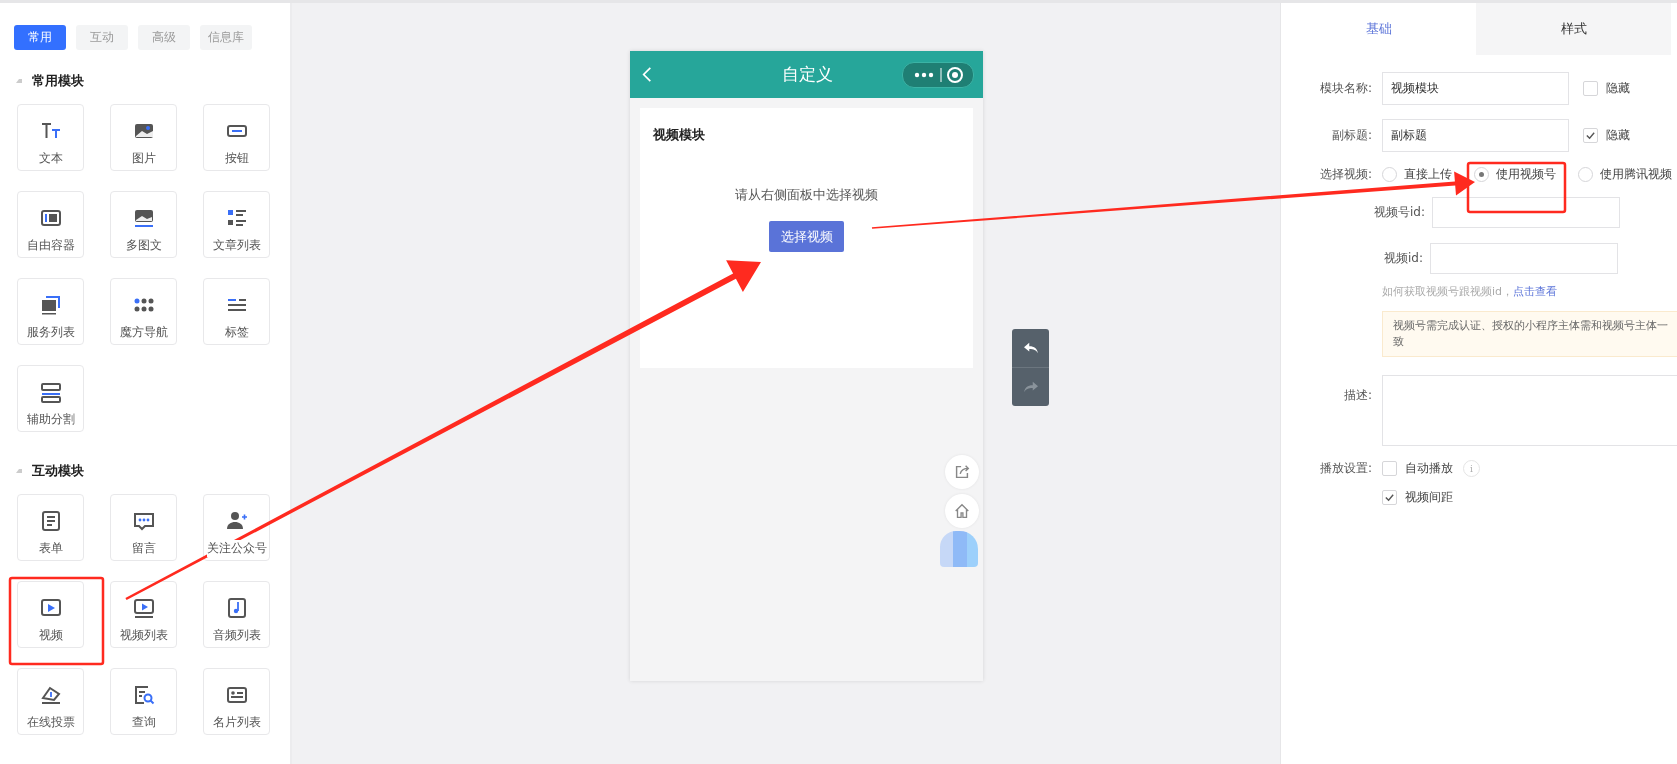  I want to click on module-tile: 服务列表, so click(50, 311).